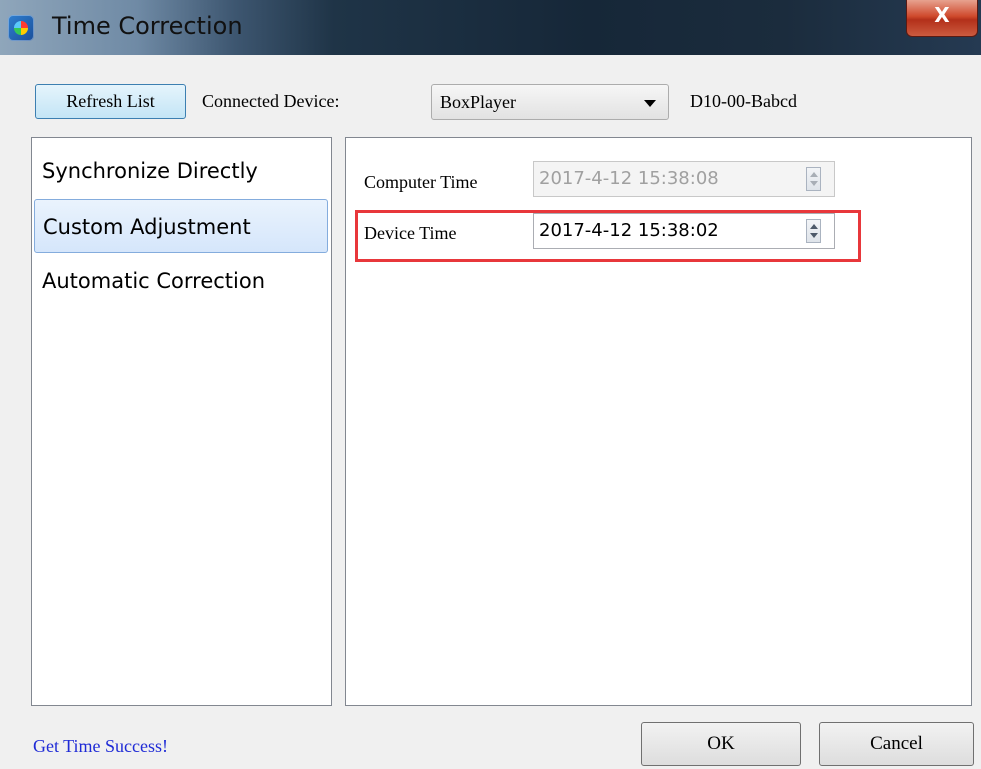 The height and width of the screenshot is (769, 981). Describe the element at coordinates (110, 101) in the screenshot. I see `refresh-list-button: Refresh List` at that location.